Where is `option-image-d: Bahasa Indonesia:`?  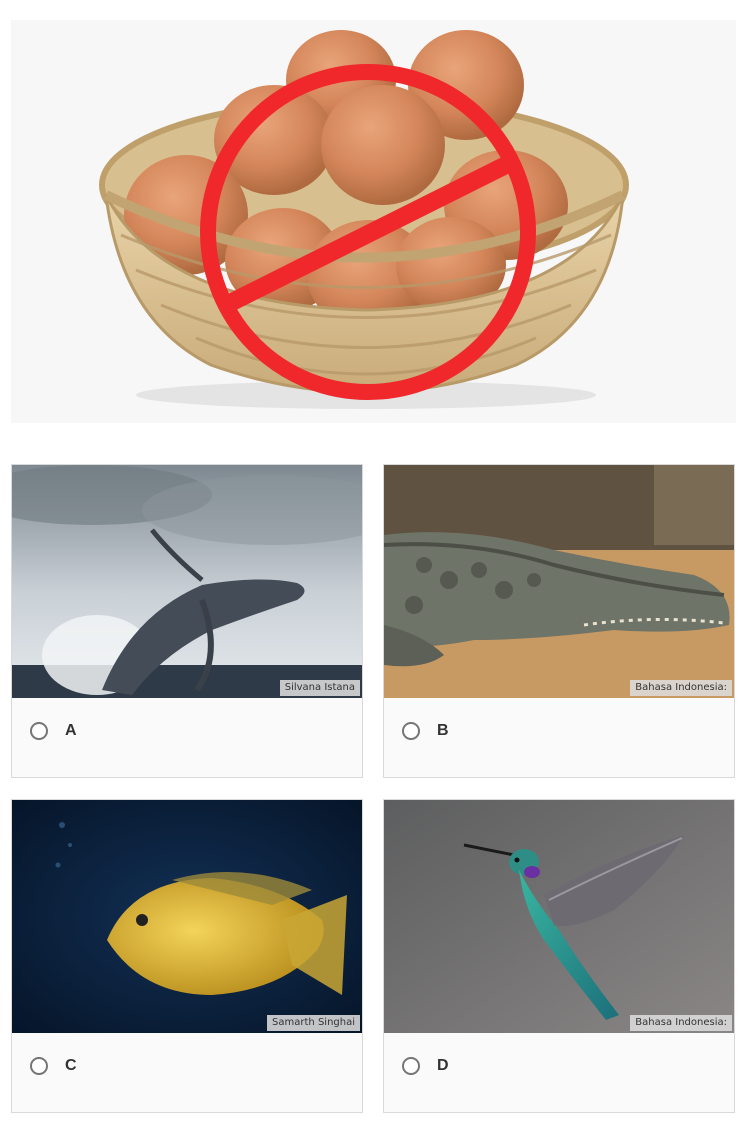
option-image-d: Bahasa Indonesia: is located at coordinates (559, 916).